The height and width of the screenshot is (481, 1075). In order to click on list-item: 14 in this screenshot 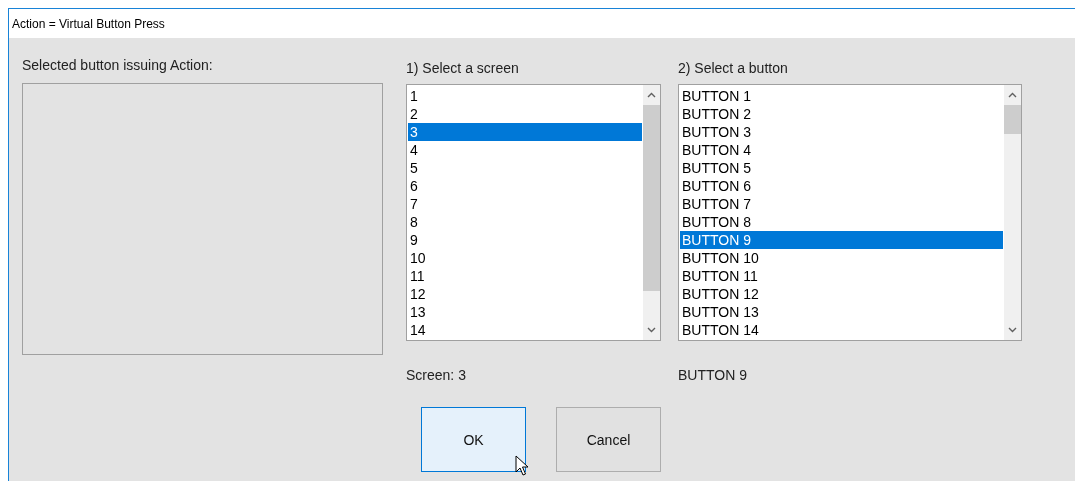, I will do `click(525, 330)`.